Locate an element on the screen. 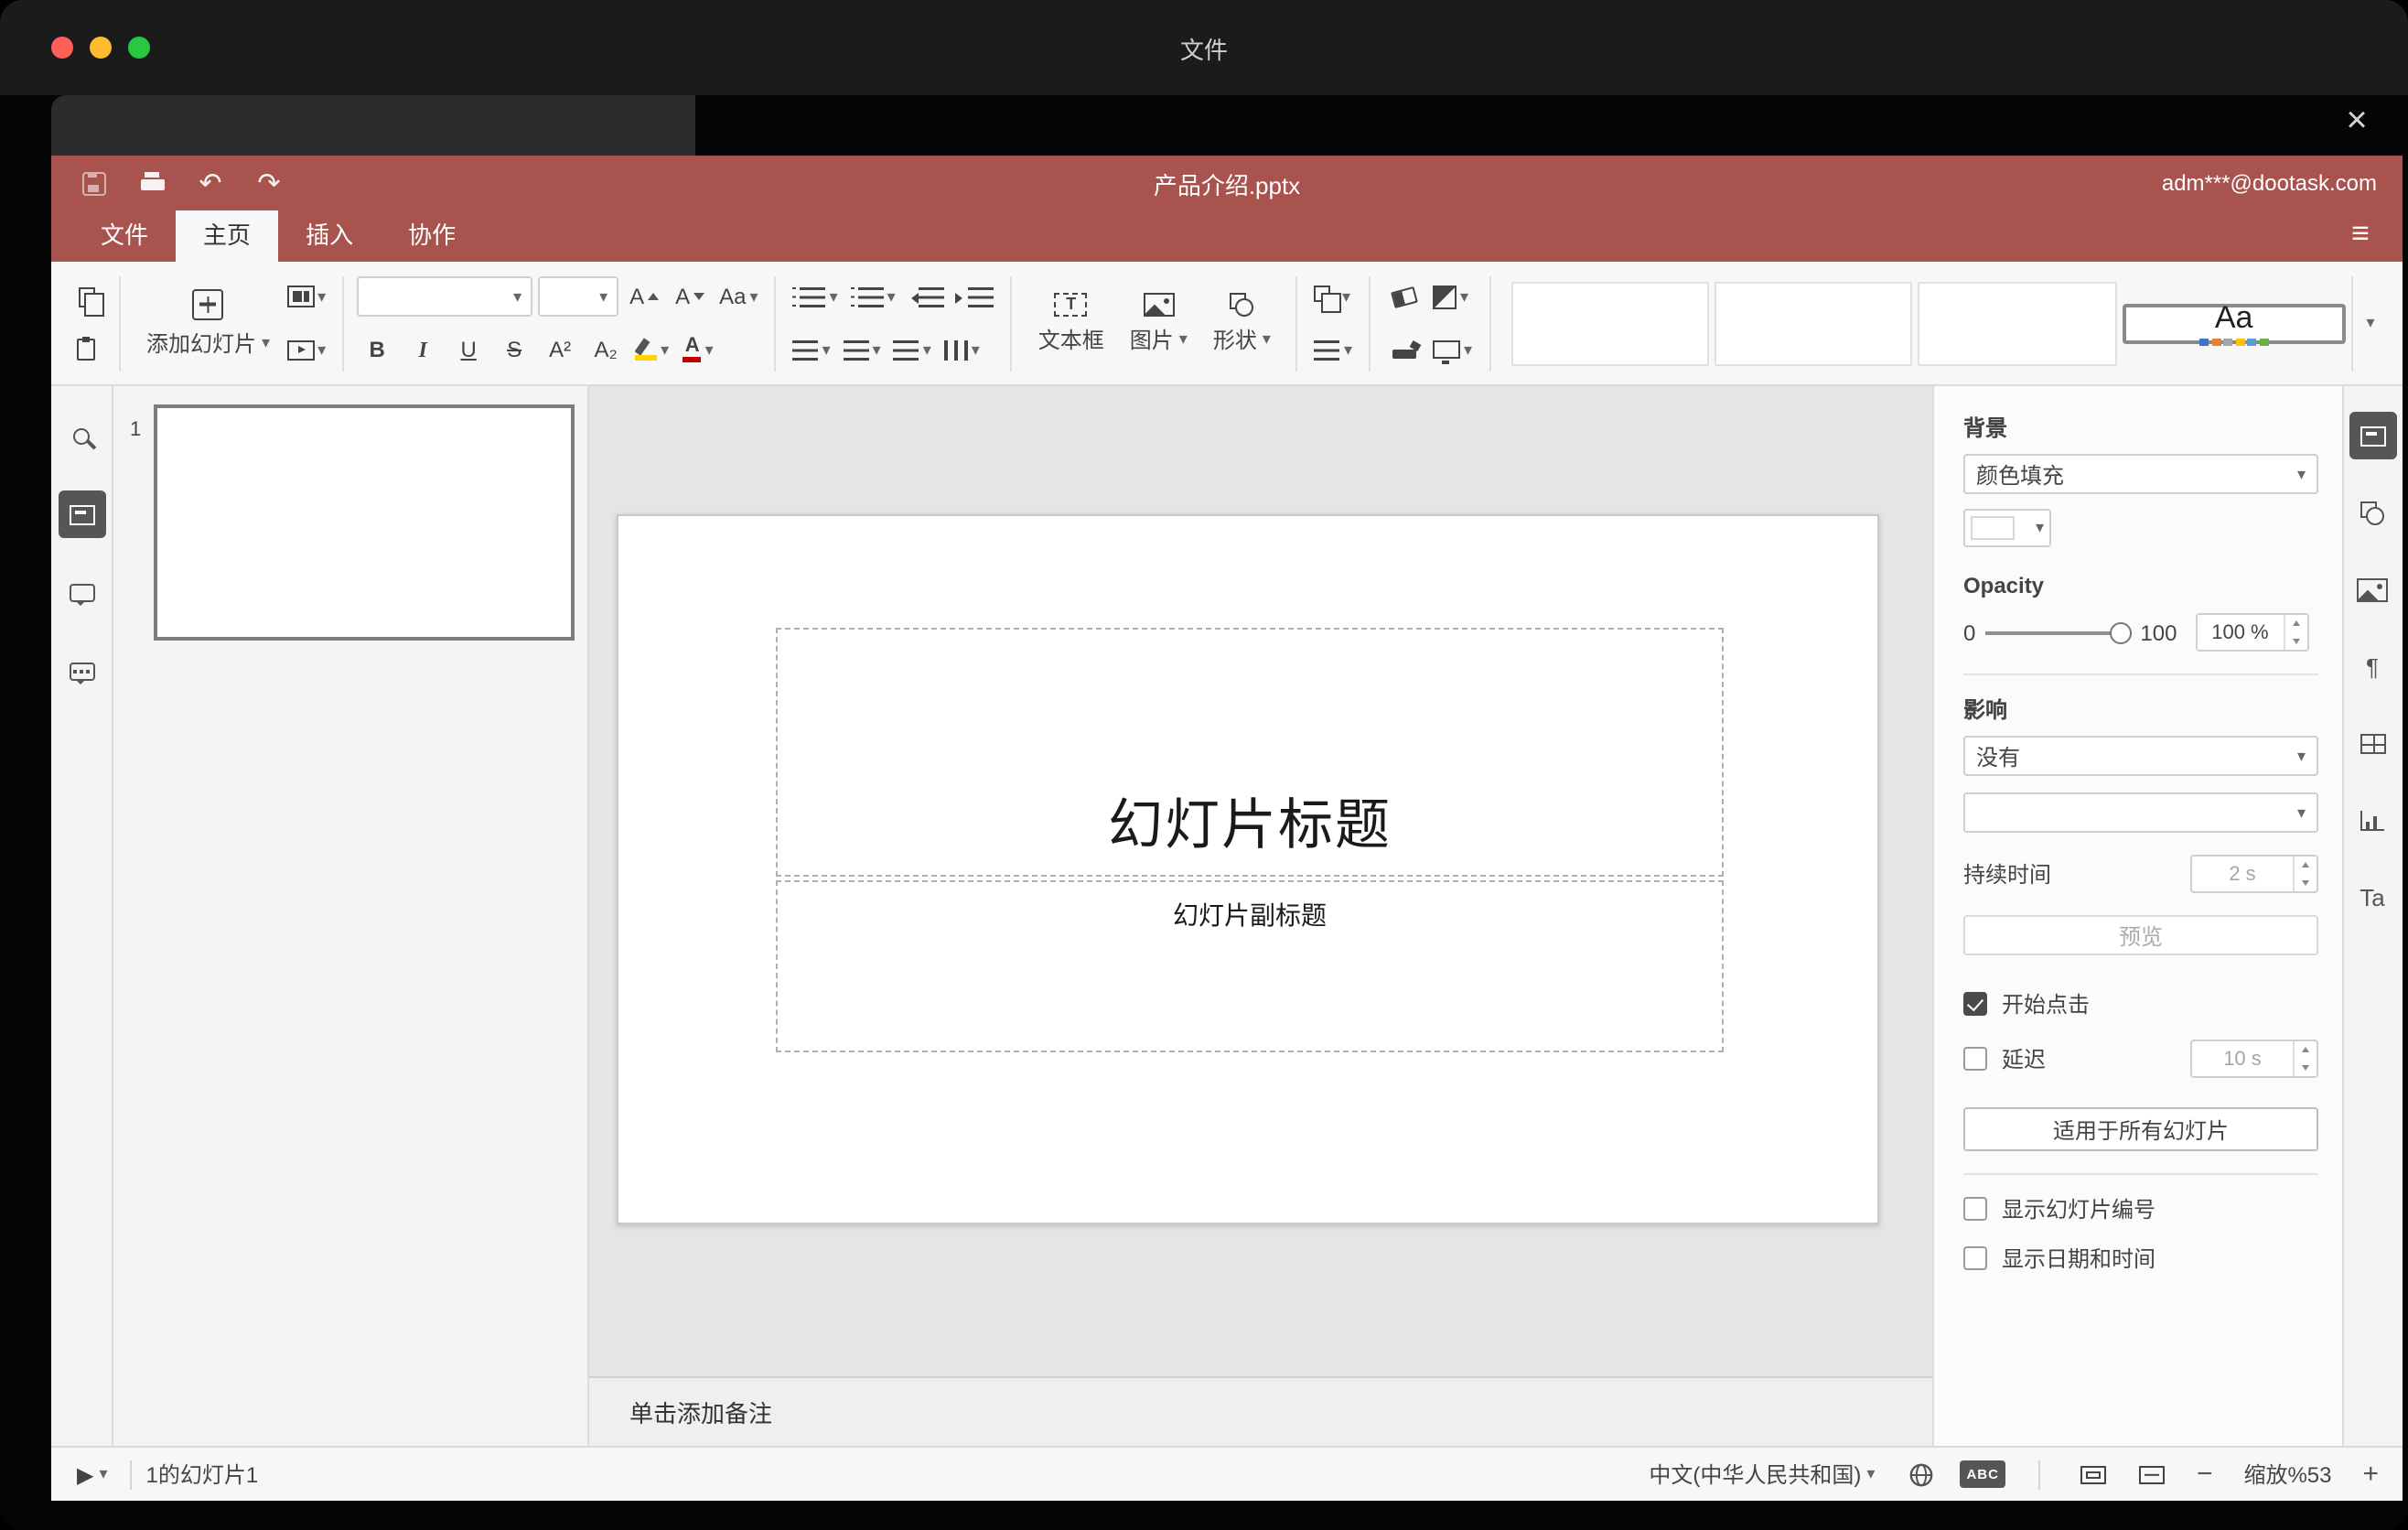 This screenshot has height=1530, width=2408. delay-checkbox is located at coordinates (1975, 1059).